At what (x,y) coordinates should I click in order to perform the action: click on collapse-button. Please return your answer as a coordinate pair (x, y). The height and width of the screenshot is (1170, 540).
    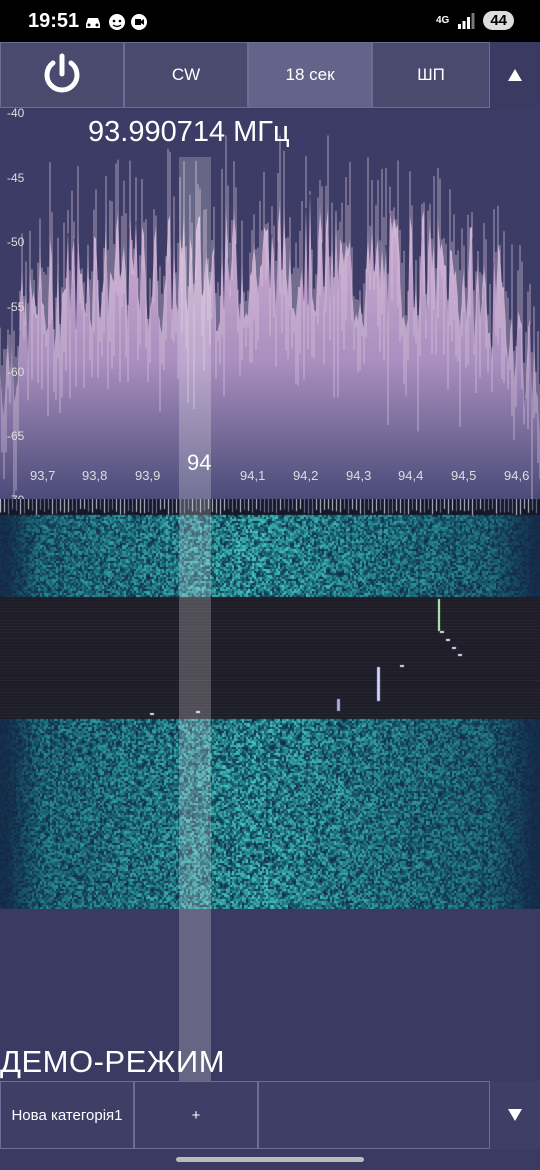
    Looking at the image, I should click on (515, 75).